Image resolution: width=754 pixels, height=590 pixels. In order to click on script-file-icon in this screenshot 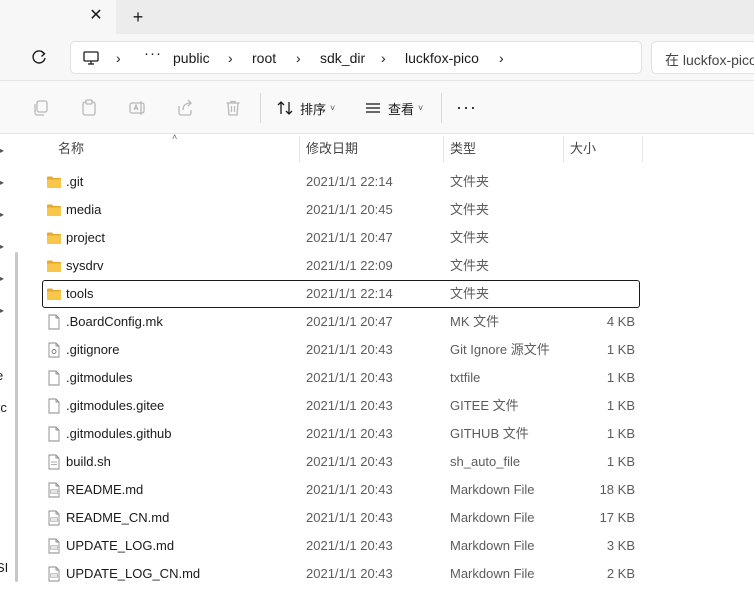, I will do `click(54, 462)`.